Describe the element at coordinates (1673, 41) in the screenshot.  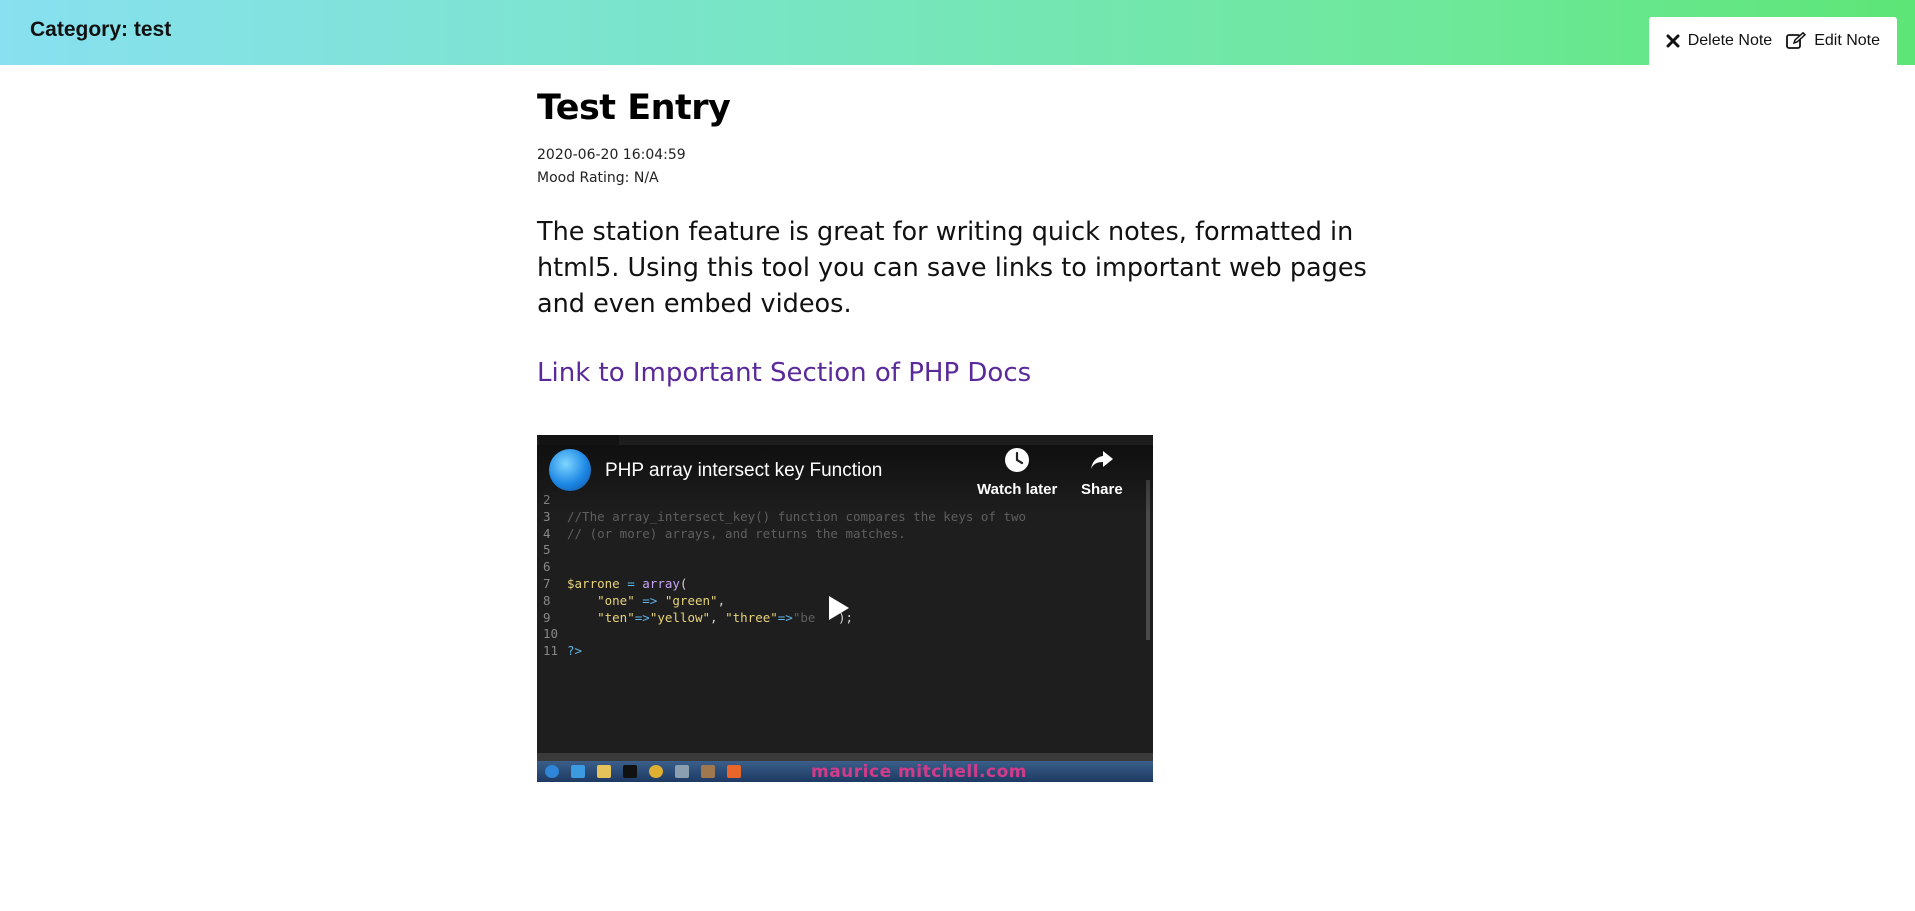
I see `close-x-icon` at that location.